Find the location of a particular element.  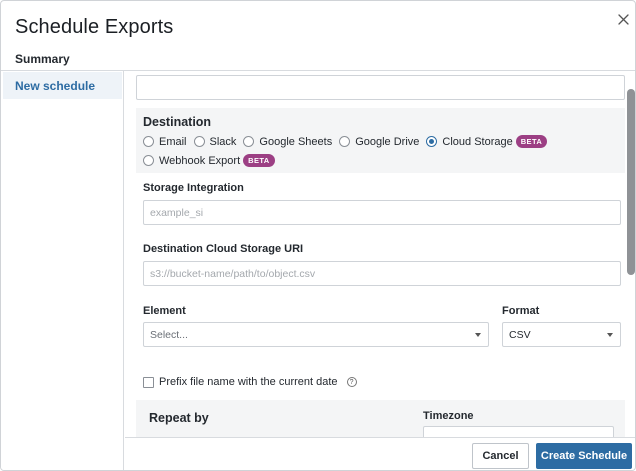

destination-option-email: Email is located at coordinates (165, 142).